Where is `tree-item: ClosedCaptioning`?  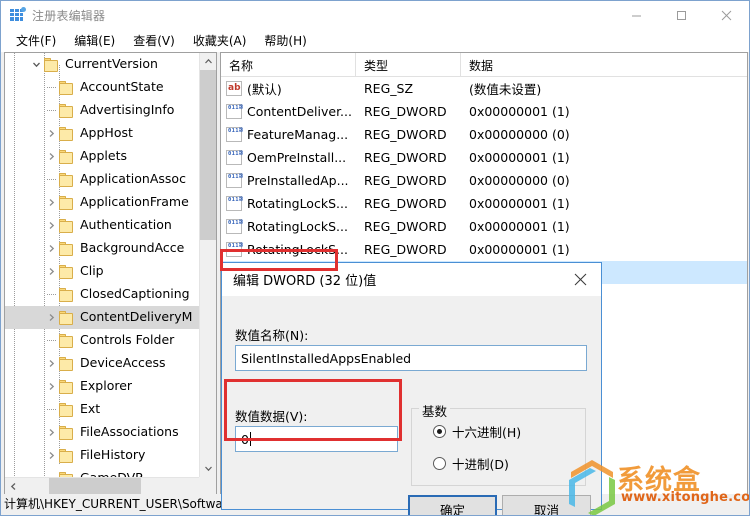
tree-item: ClosedCaptioning is located at coordinates (102, 294).